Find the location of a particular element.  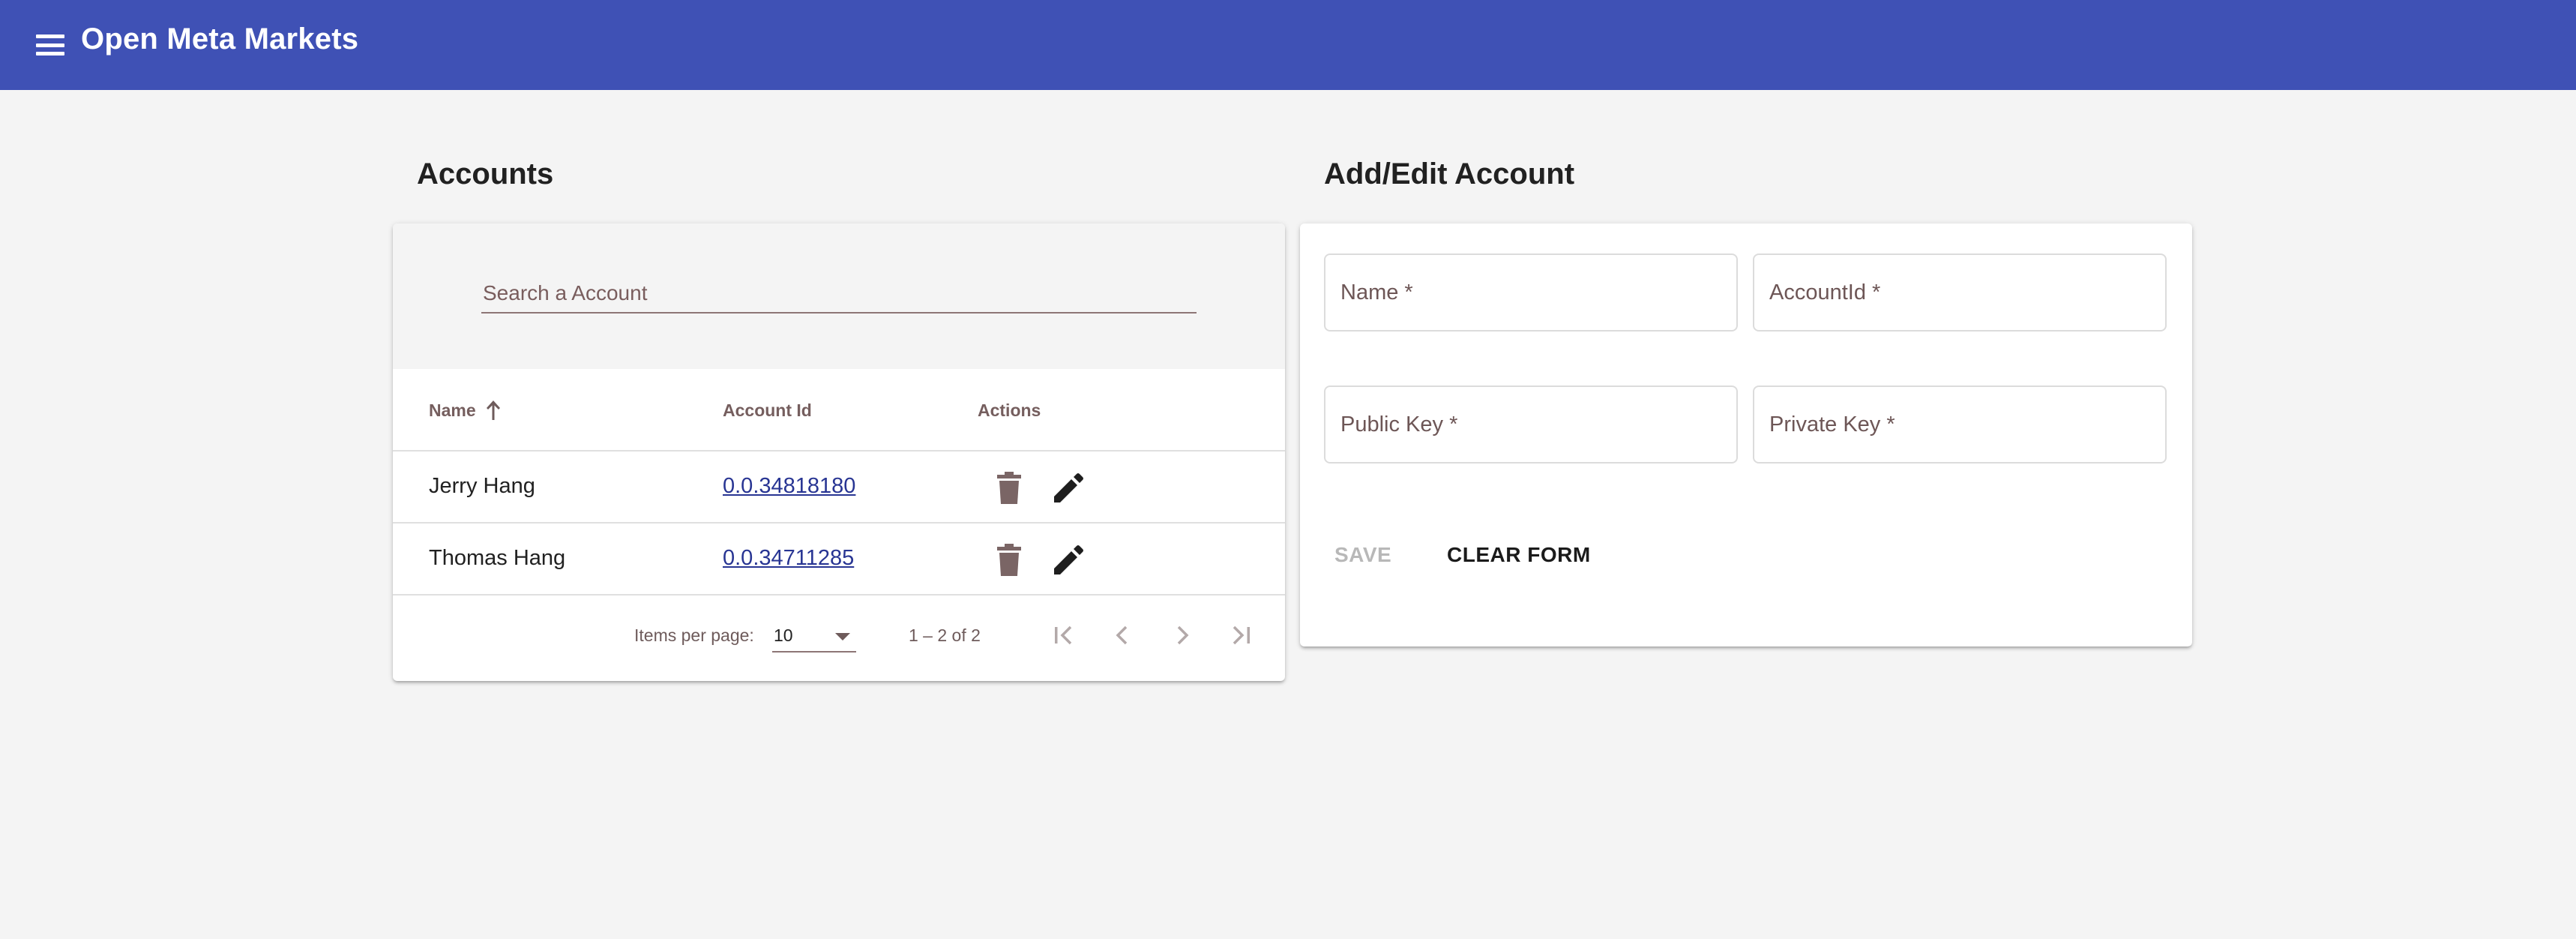

first-page-icon is located at coordinates (1064, 635).